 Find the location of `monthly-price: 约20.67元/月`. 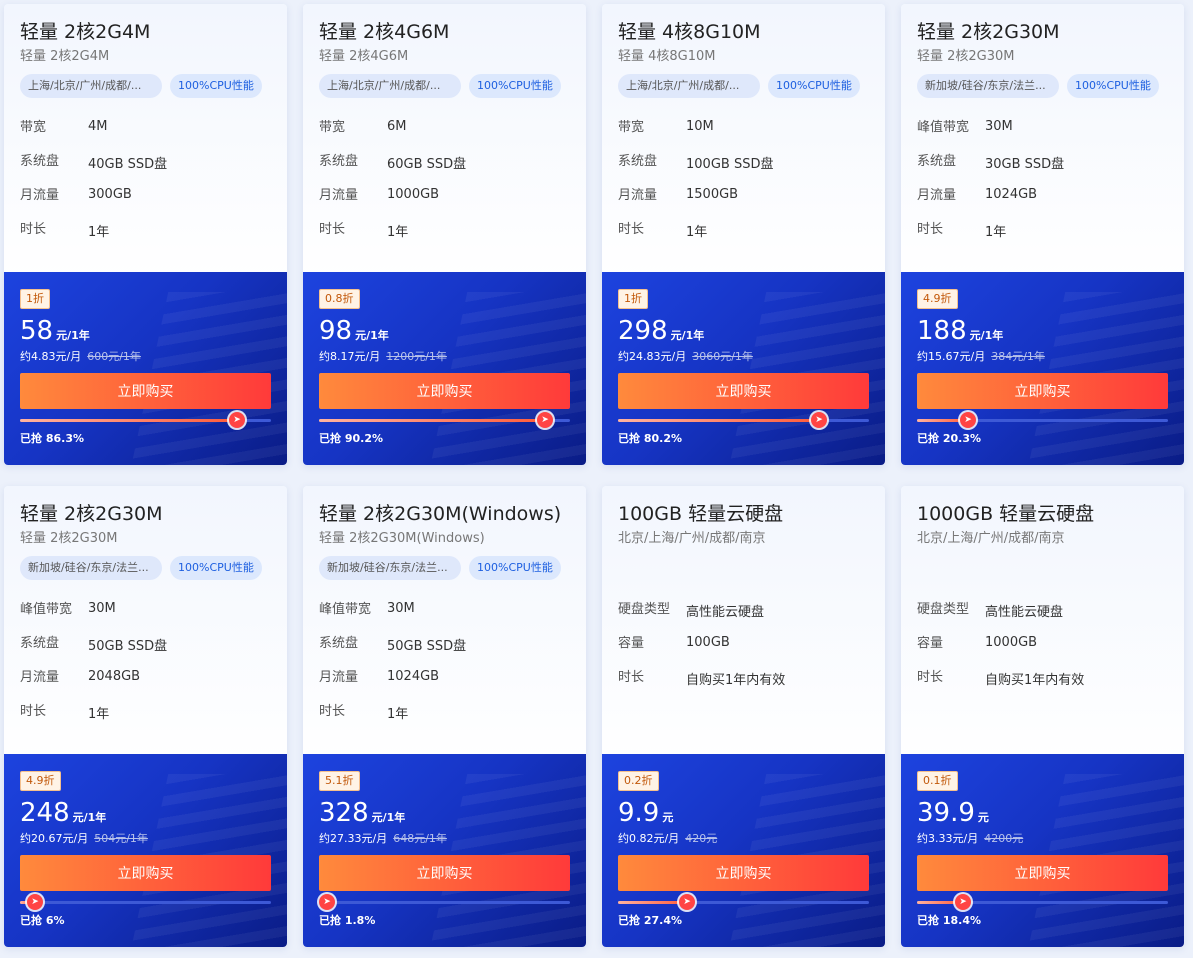

monthly-price: 约20.67元/月 is located at coordinates (54, 838).